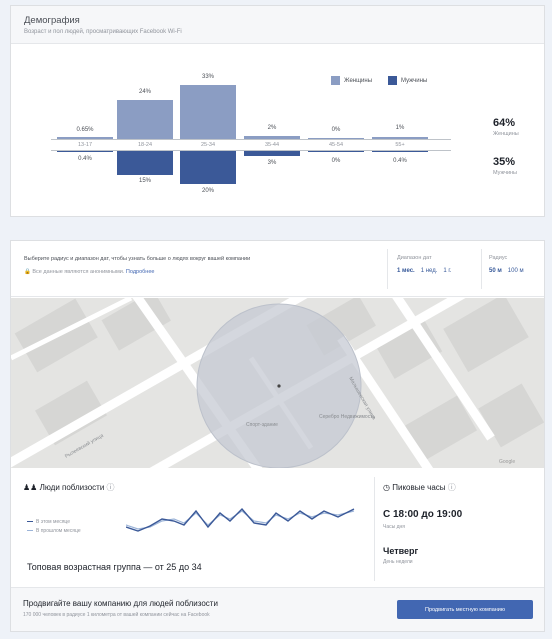  Describe the element at coordinates (465, 609) in the screenshot. I see `promote-button: Продвигать местную компанию` at that location.